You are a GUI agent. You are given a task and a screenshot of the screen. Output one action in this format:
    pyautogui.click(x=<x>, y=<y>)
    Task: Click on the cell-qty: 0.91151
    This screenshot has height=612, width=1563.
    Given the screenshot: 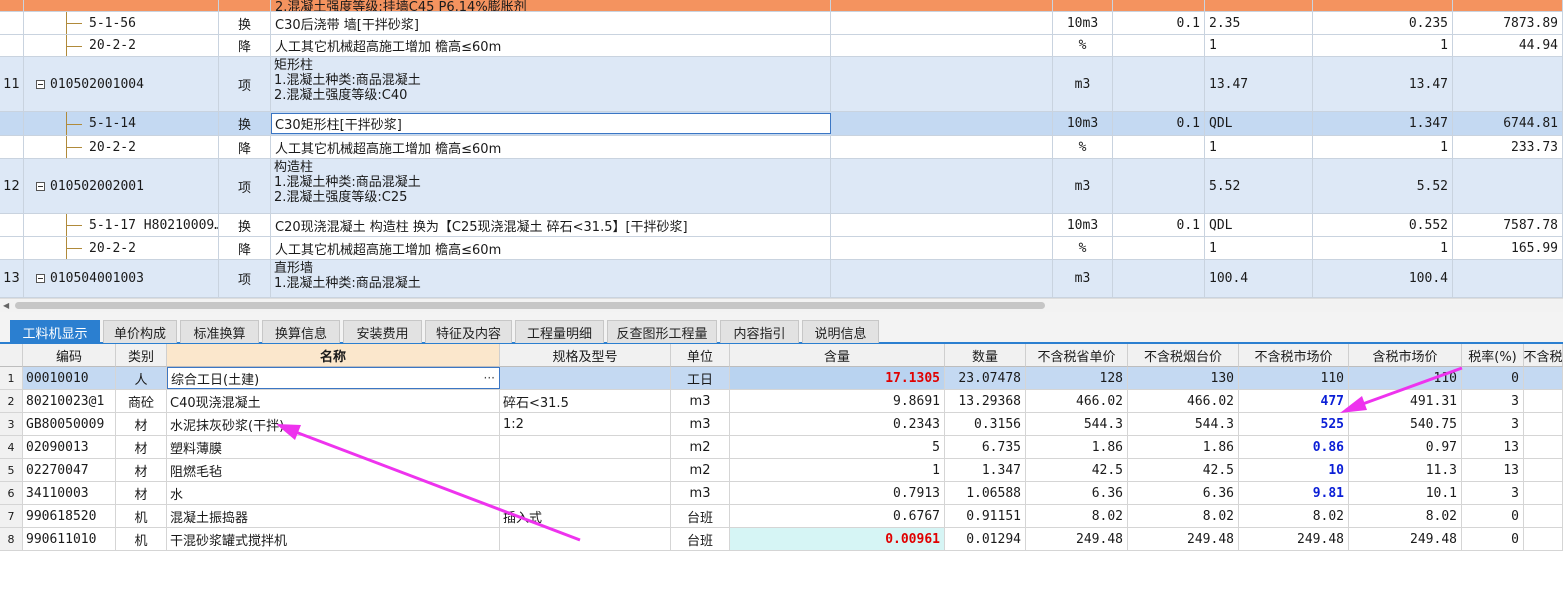 What is the action you would take?
    pyautogui.click(x=985, y=516)
    